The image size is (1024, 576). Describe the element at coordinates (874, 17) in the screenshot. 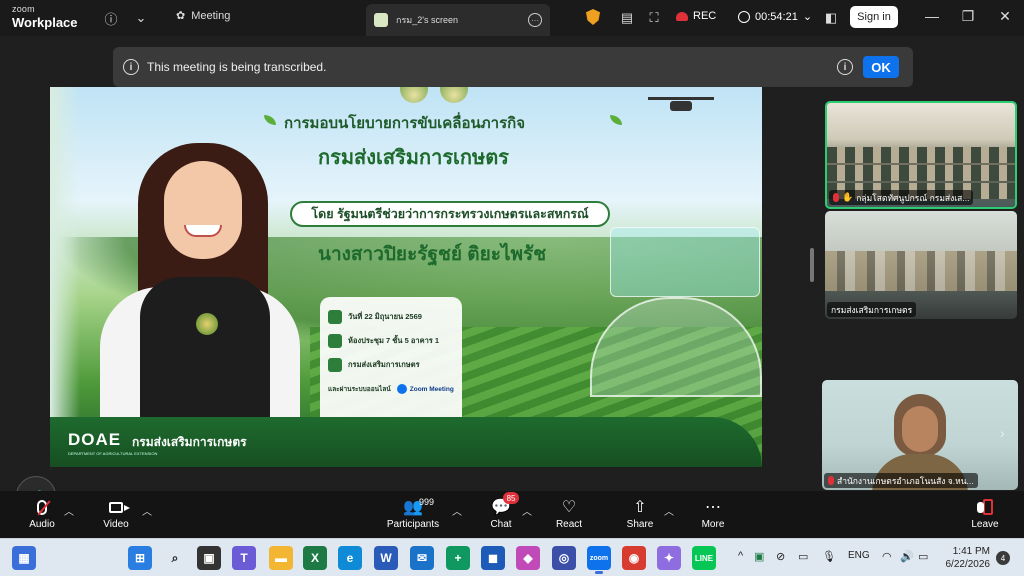

I see `sign-in-button: Sign in` at that location.